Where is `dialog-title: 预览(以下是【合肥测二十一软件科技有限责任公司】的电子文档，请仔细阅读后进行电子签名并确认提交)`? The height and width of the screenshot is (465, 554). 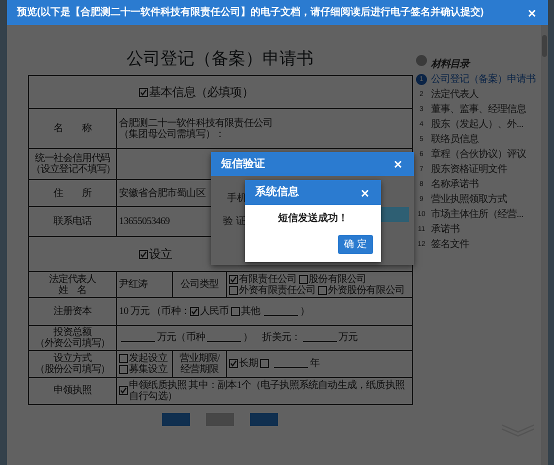
dialog-title: 预览(以下是【合肥测二十一软件科技有限责任公司】的电子文档，请仔细阅读后进行电子签名并确认提交) is located at coordinates (250, 12).